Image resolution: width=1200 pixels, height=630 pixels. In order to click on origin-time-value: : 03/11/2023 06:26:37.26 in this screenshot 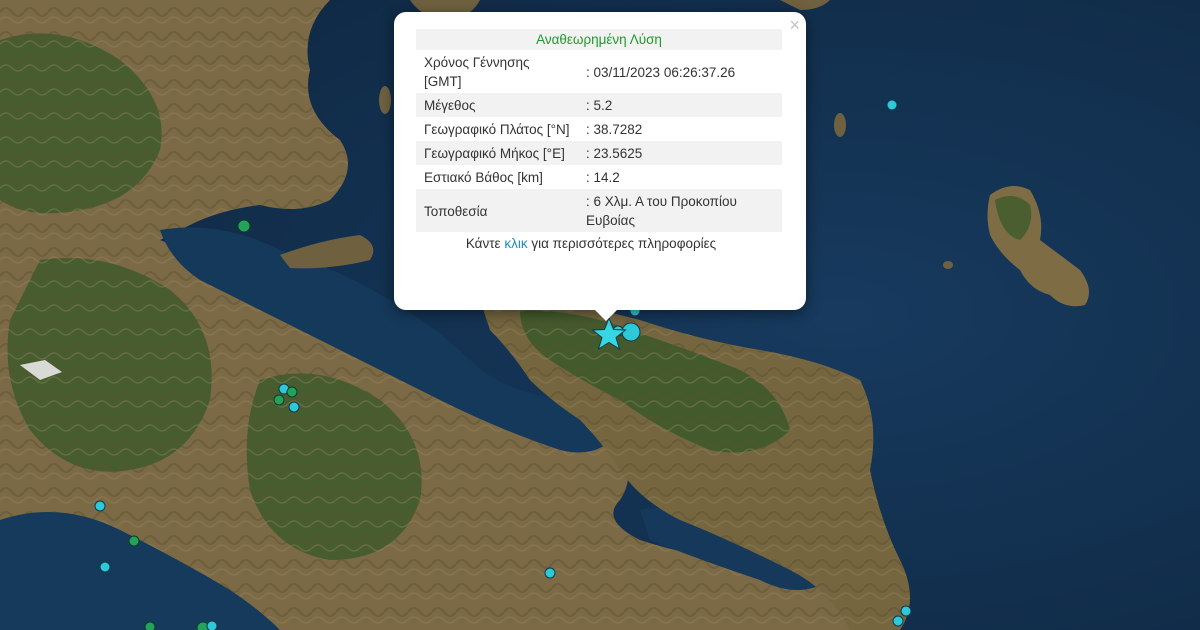, I will do `click(661, 72)`.